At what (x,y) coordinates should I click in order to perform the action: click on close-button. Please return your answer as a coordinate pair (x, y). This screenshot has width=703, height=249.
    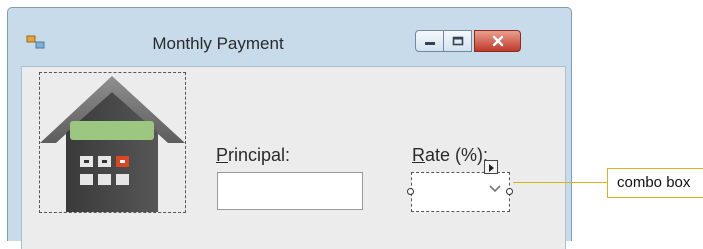
    Looking at the image, I should click on (497, 41).